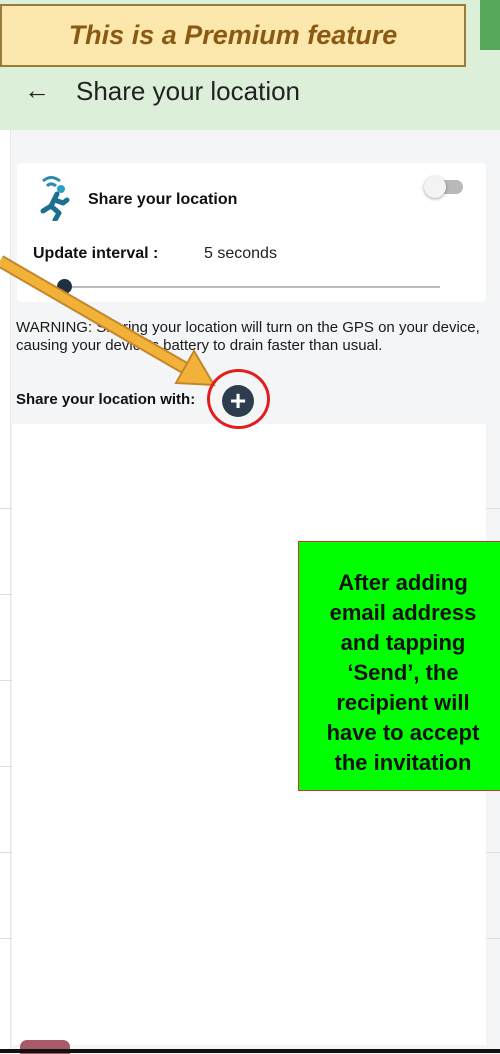 The height and width of the screenshot is (1054, 500). What do you see at coordinates (251, 232) in the screenshot?
I see `share-settings-card` at bounding box center [251, 232].